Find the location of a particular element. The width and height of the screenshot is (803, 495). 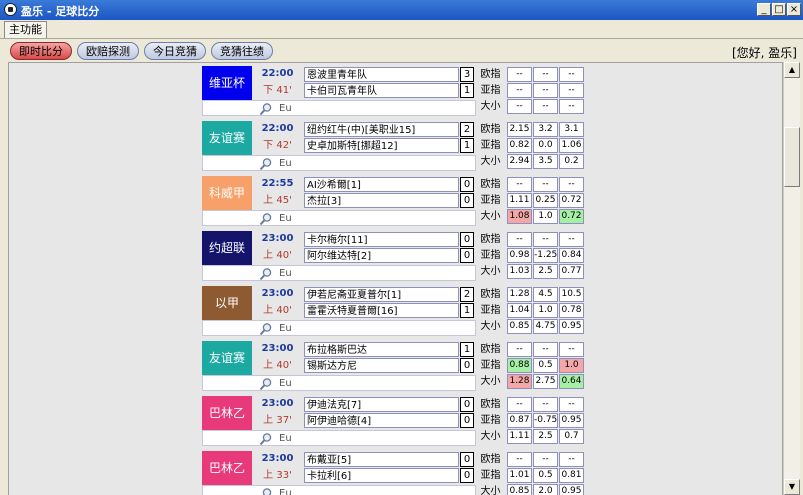

odds-probe-button: 欧赔探测 is located at coordinates (108, 51).